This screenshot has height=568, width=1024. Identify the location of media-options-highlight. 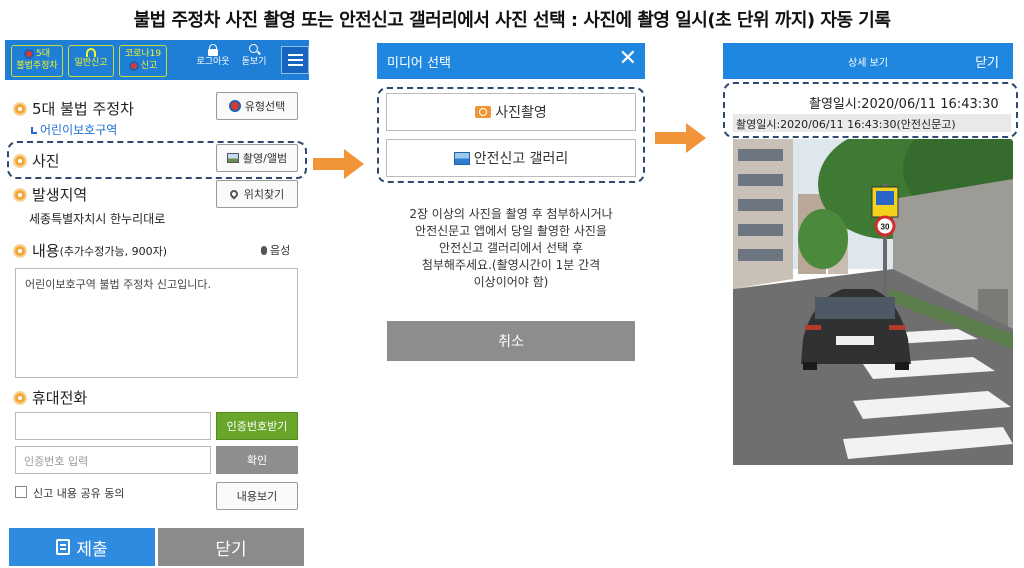
(511, 135).